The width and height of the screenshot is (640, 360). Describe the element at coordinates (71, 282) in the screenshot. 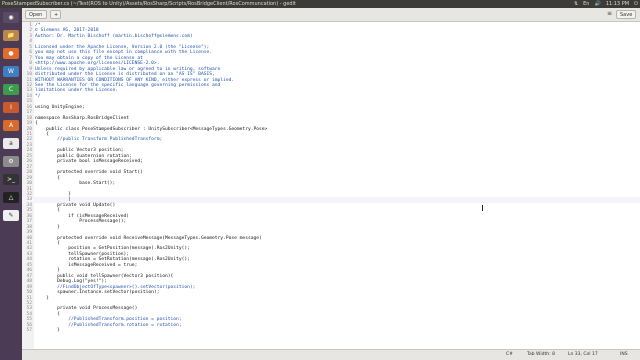

I see `code-text: Debug.Log("yes!");` at that location.